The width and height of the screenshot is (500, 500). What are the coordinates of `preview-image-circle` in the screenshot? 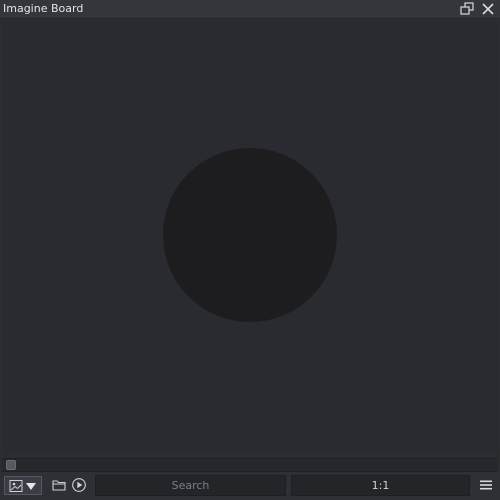 It's located at (250, 235).